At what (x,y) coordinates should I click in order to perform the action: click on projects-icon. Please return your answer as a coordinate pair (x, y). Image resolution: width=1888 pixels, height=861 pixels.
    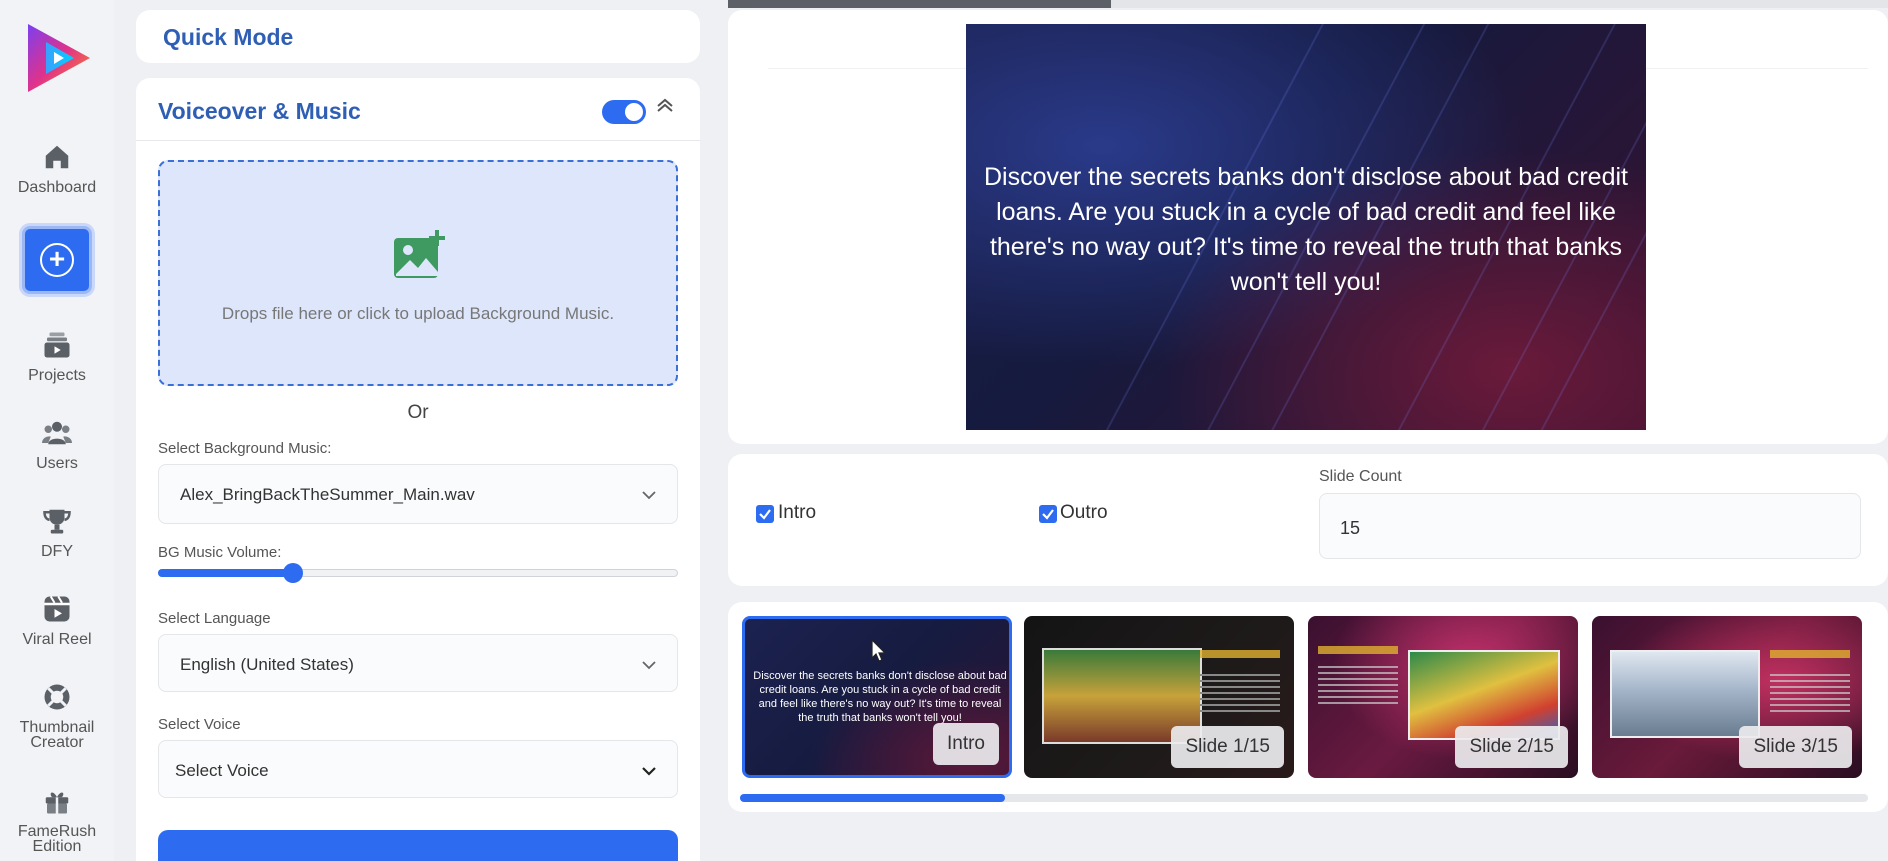
    Looking at the image, I should click on (57, 345).